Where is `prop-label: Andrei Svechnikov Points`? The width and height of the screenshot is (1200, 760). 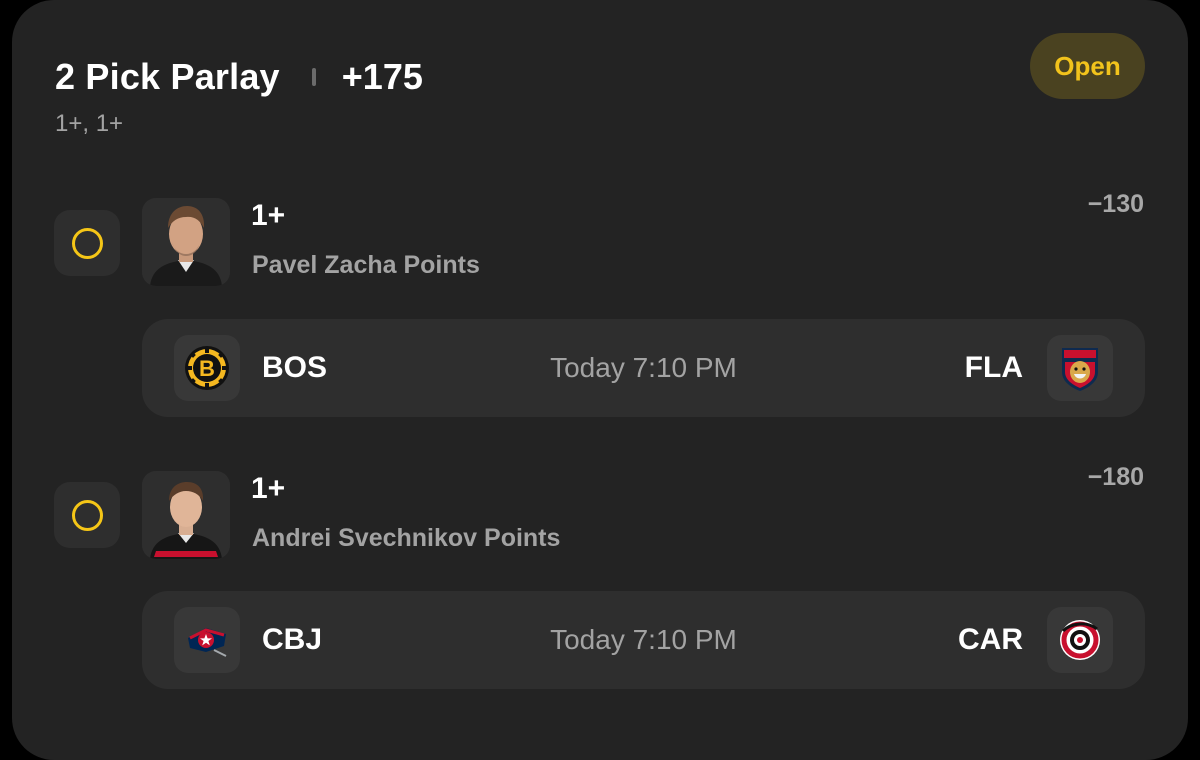
prop-label: Andrei Svechnikov Points is located at coordinates (406, 538).